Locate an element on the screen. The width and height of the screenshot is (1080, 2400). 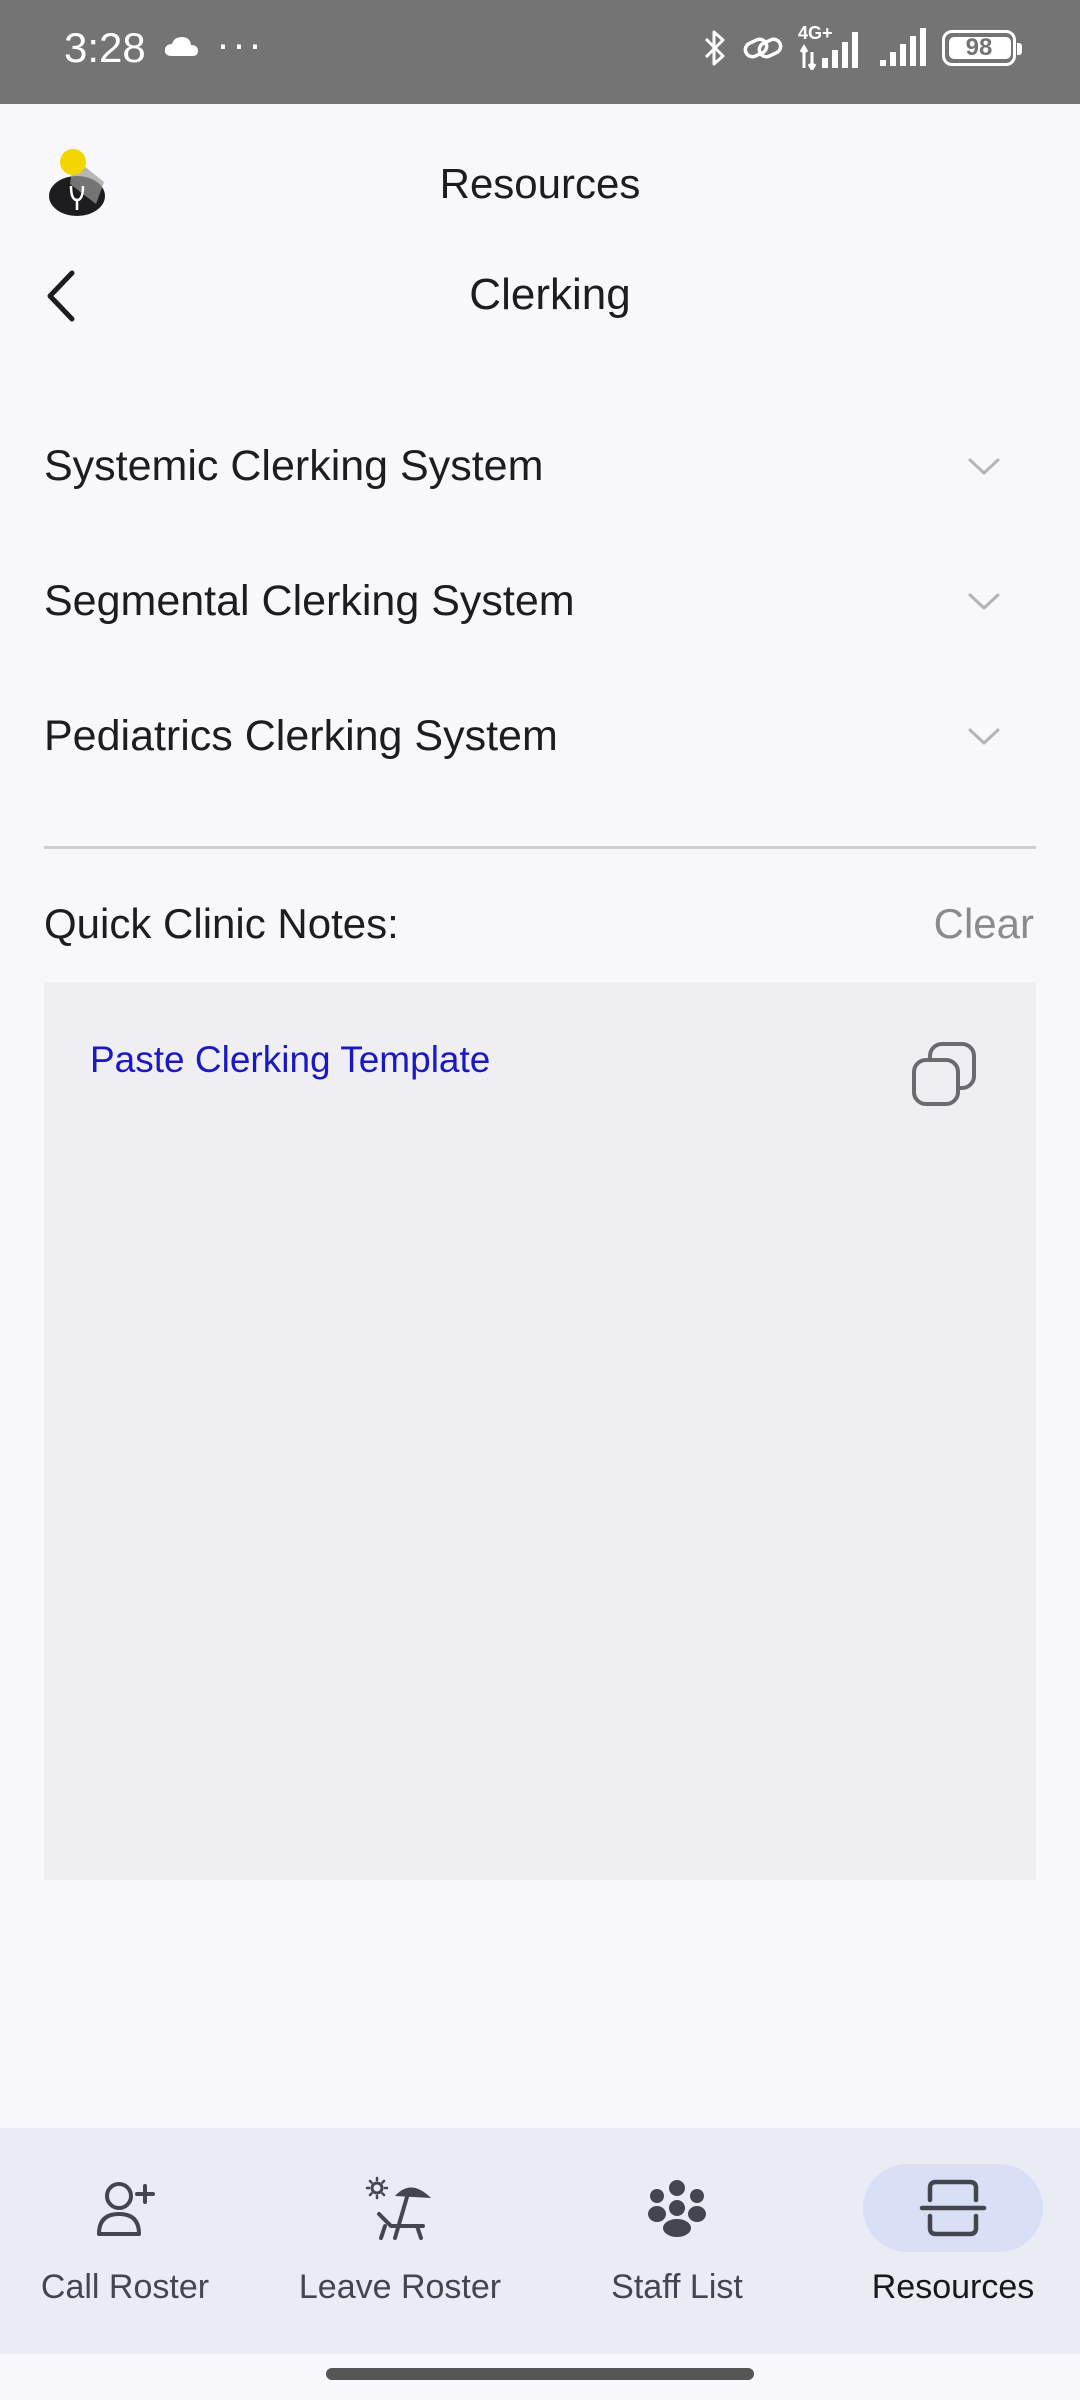
battery-level: 98 is located at coordinates (979, 47).